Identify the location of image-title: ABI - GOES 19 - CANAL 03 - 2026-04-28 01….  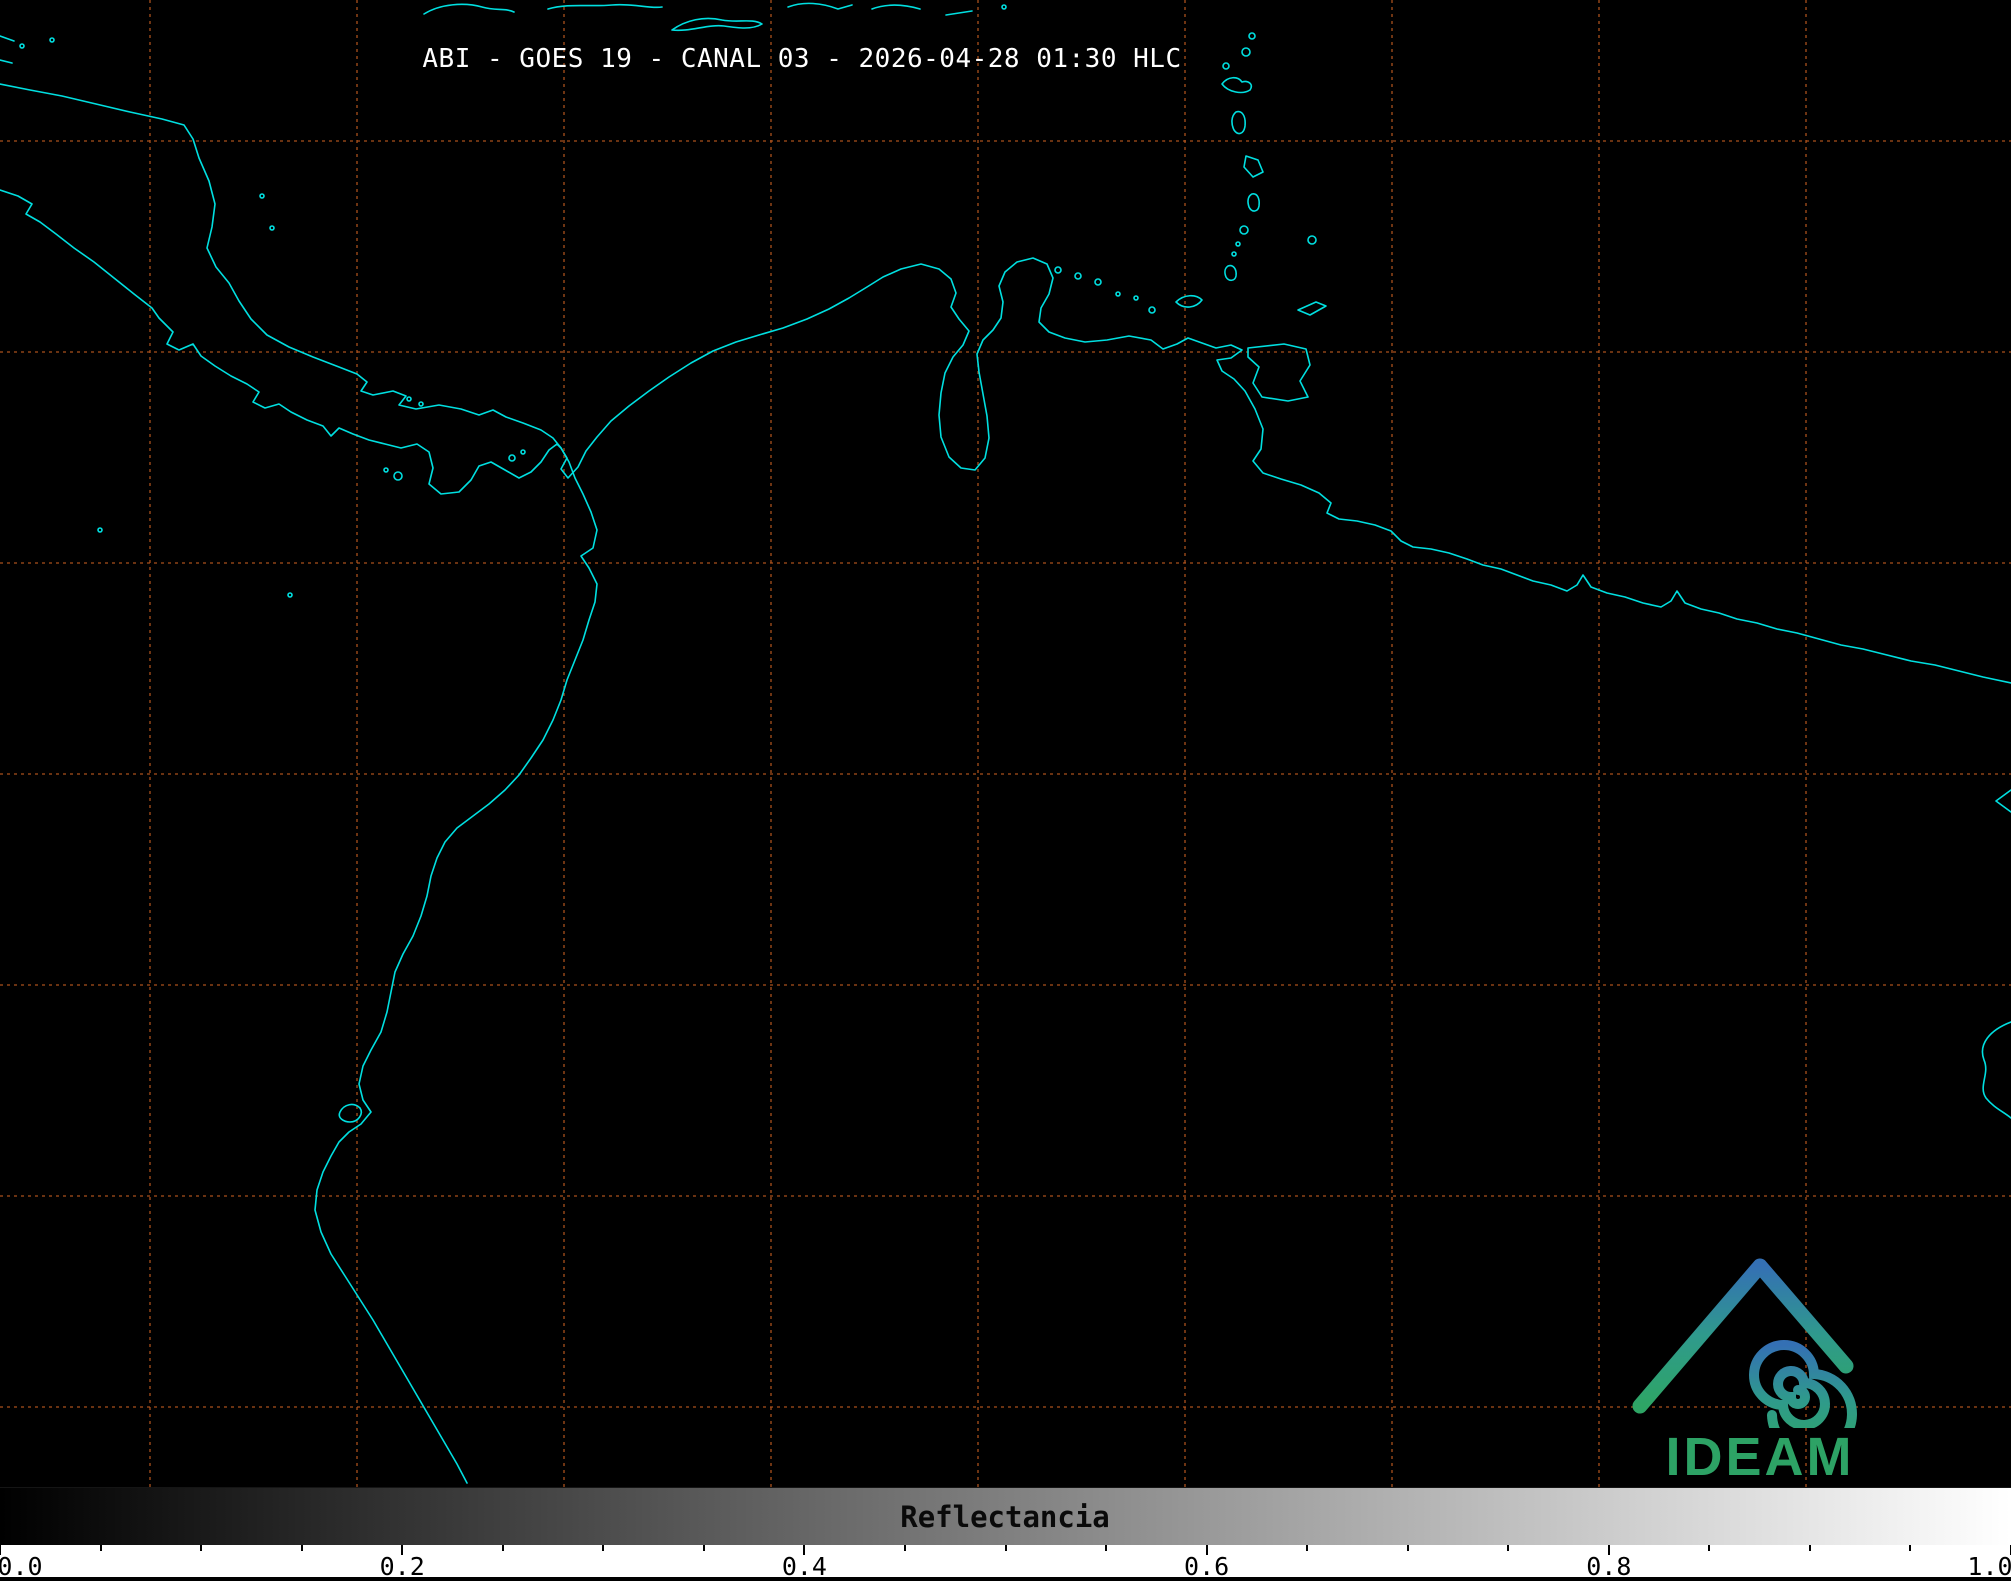
(802, 59).